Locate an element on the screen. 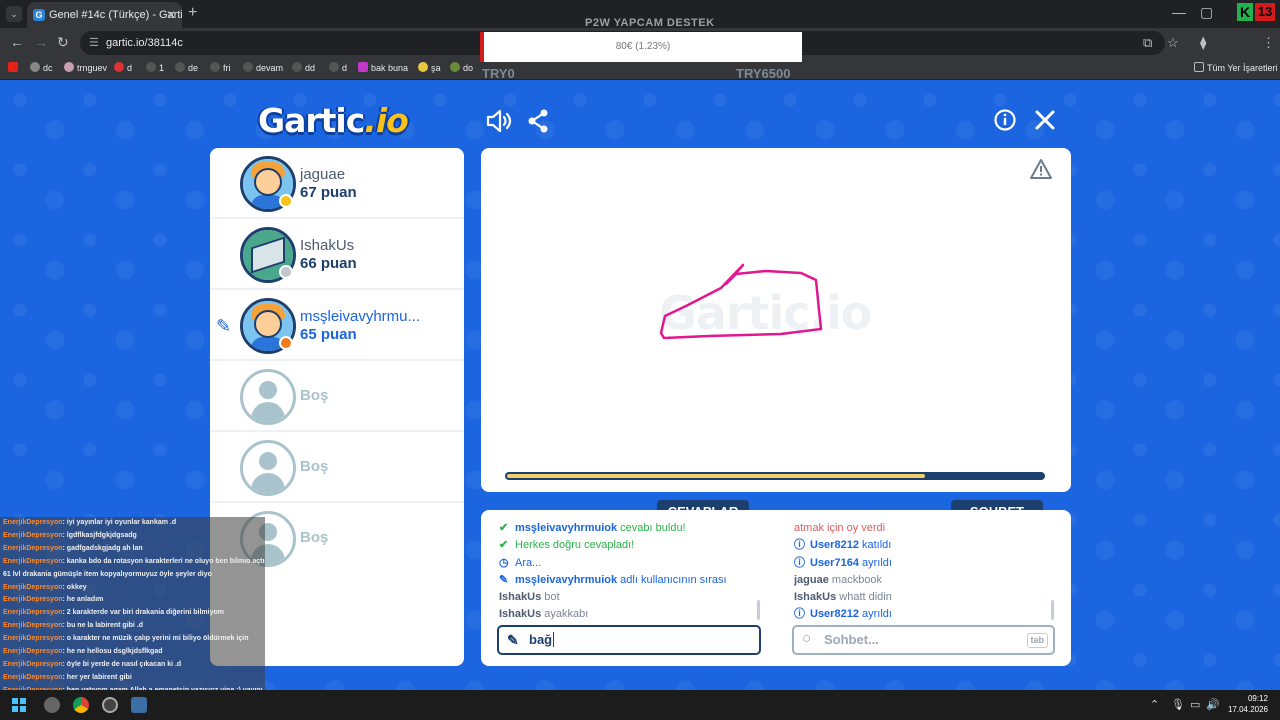  message-text: ayakkabı is located at coordinates (565, 614).